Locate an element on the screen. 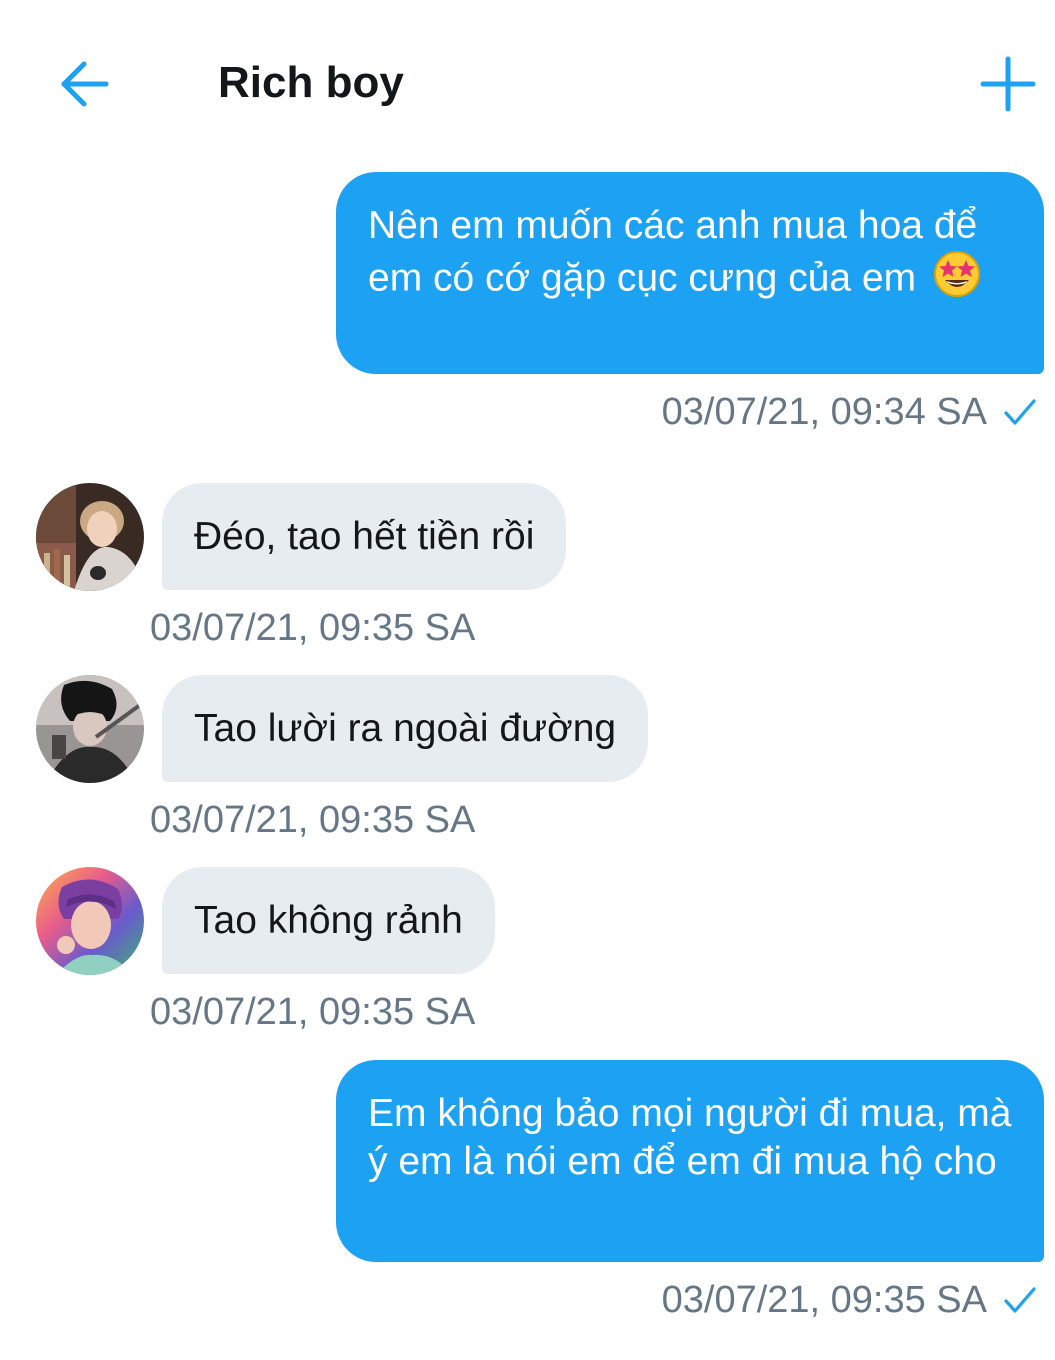 The image size is (1055, 1360). message-timestamp-row: 03/07/21, 09:35 SA is located at coordinates (849, 1300).